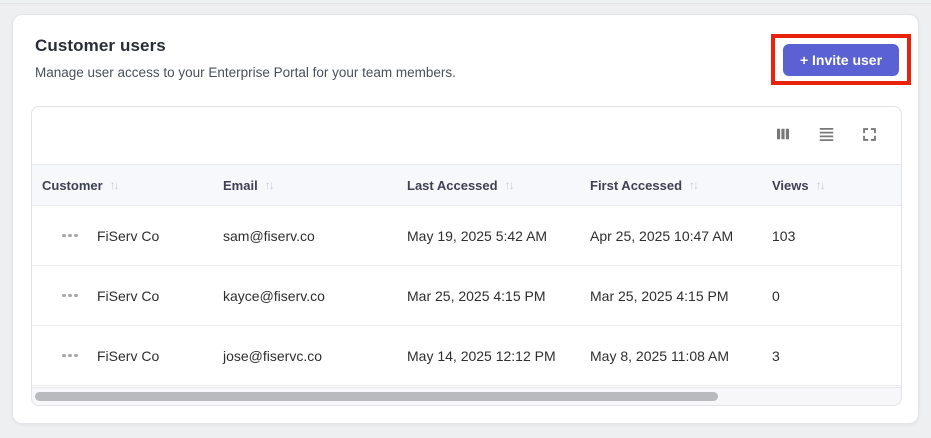  I want to click on cell-email: jose@fiservc.co, so click(273, 355).